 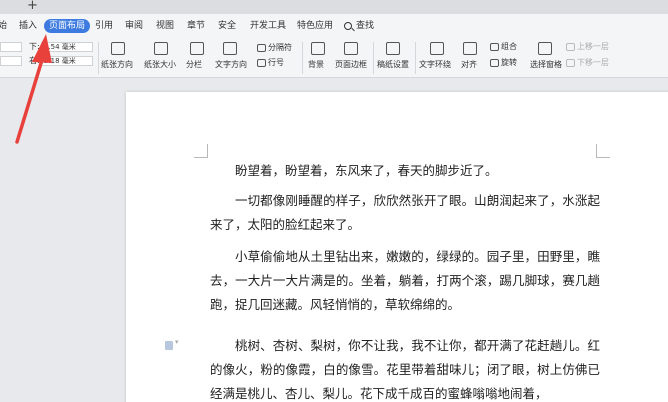 I want to click on text-wrap-button: 文字环绕, so click(x=435, y=65).